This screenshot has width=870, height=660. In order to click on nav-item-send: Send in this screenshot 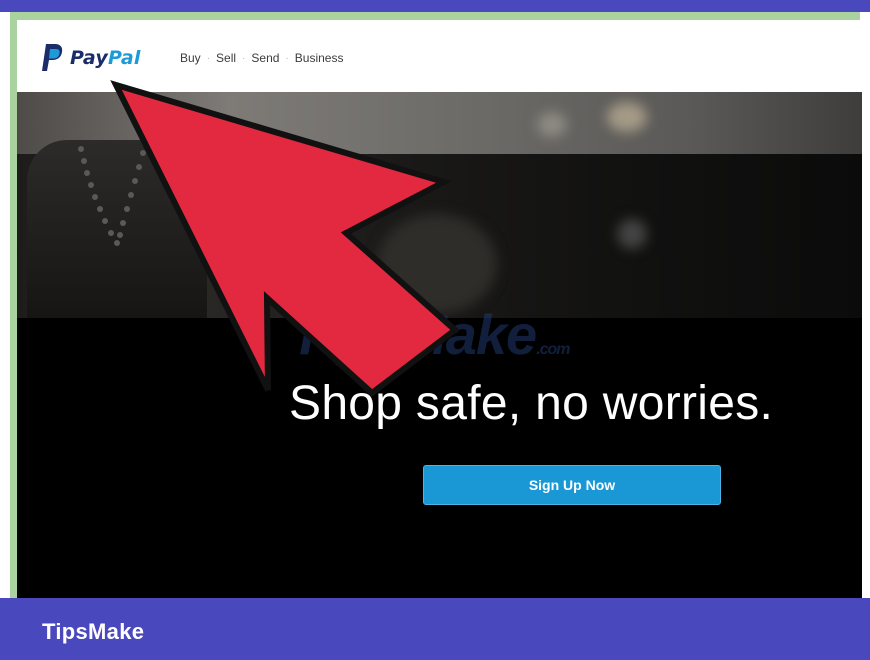, I will do `click(265, 58)`.